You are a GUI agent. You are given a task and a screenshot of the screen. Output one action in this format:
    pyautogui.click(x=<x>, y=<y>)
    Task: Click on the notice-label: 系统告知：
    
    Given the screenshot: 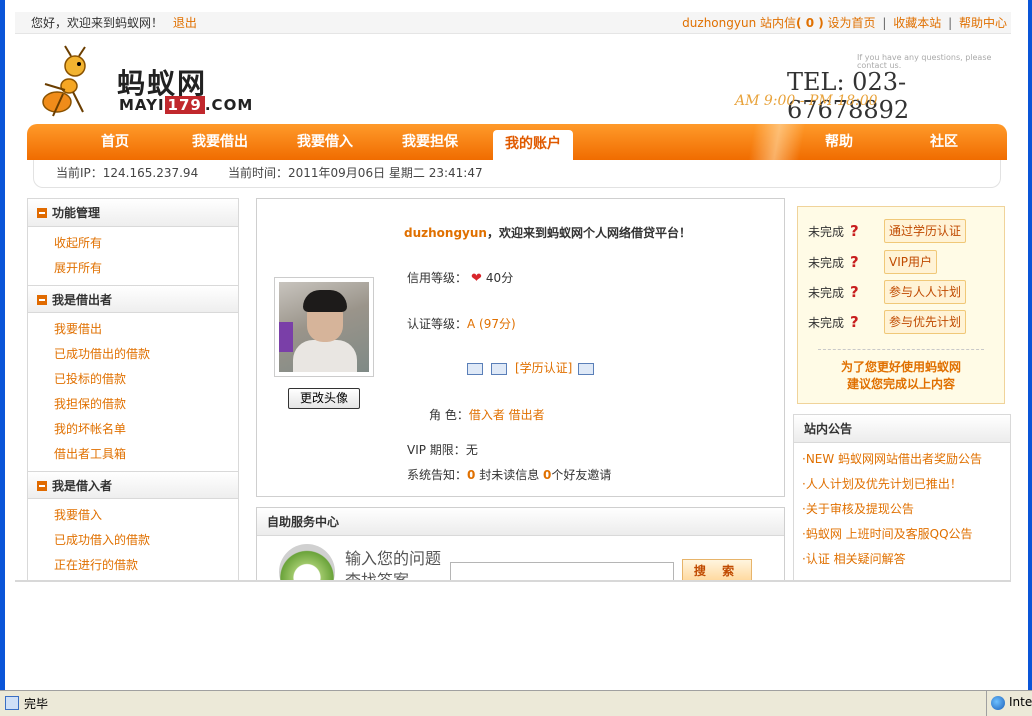 What is the action you would take?
    pyautogui.click(x=437, y=475)
    